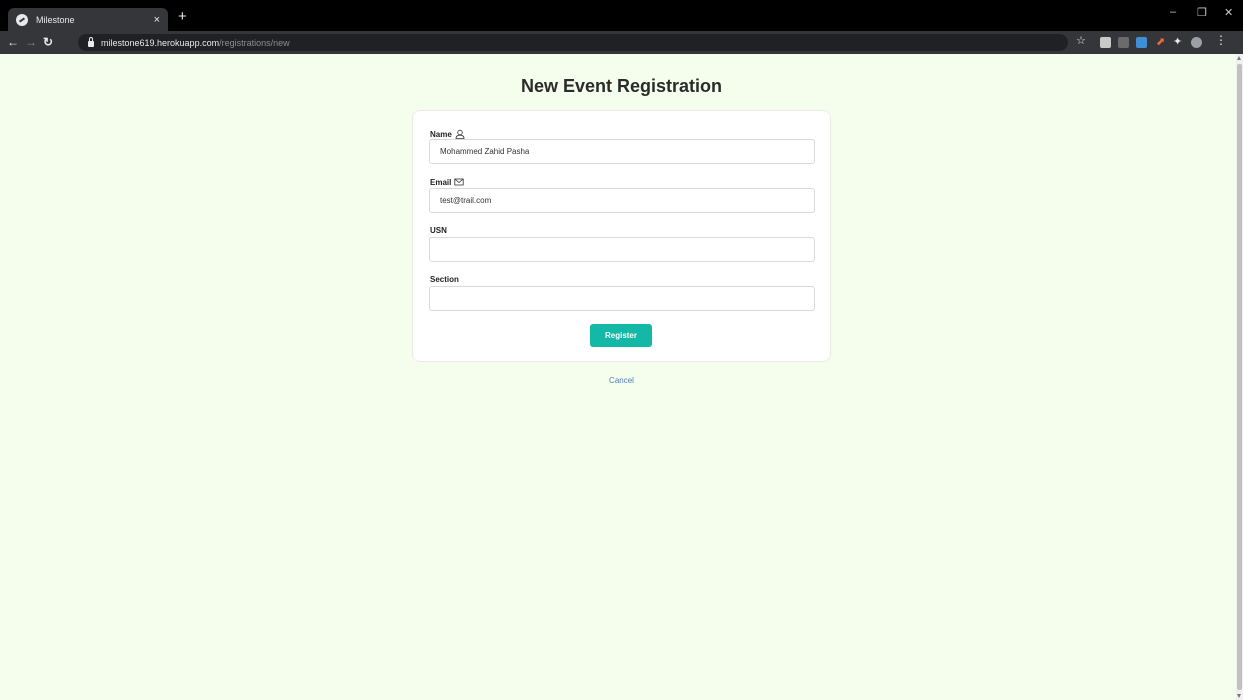 This screenshot has width=1243, height=700. I want to click on email-label: Email, so click(447, 182).